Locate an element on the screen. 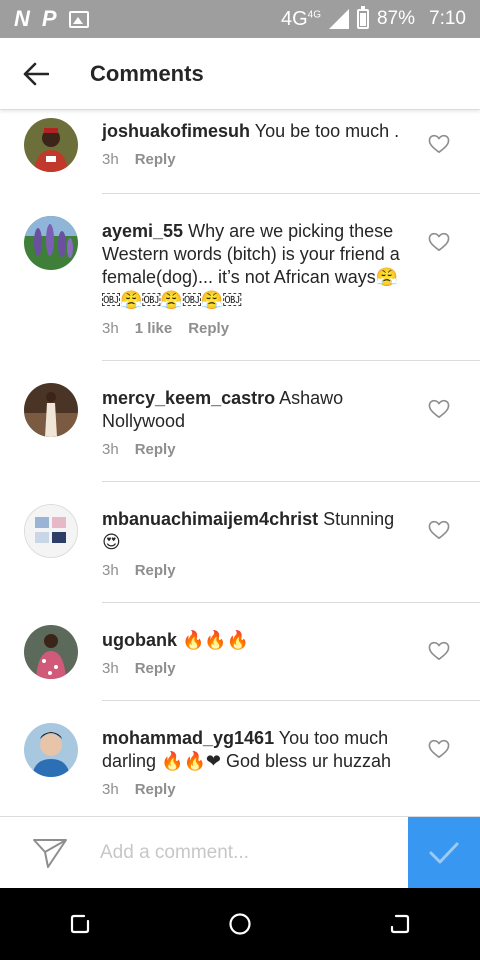 The width and height of the screenshot is (480, 960). home-circle-icon is located at coordinates (240, 924).